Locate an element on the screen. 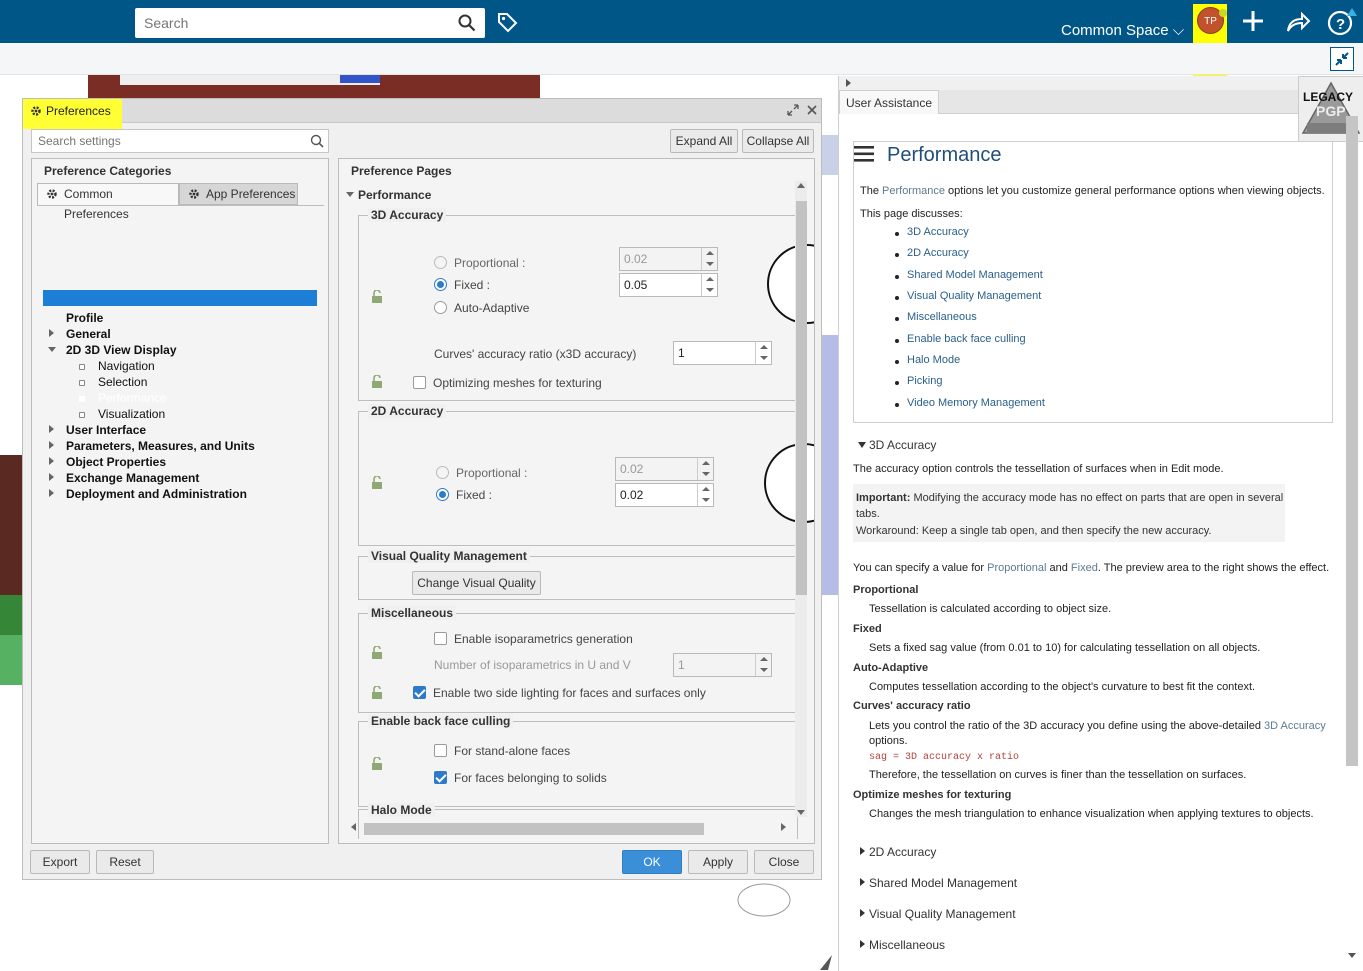  proportional-value-3d: 0.02 is located at coordinates (668, 259).